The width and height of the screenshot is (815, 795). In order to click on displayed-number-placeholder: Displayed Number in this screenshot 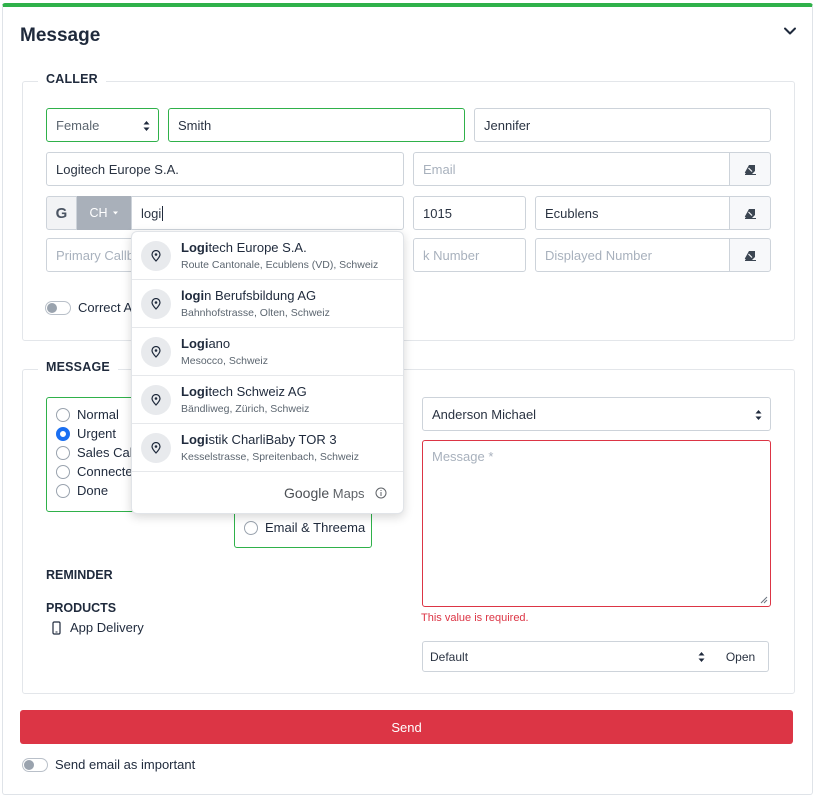, I will do `click(598, 255)`.